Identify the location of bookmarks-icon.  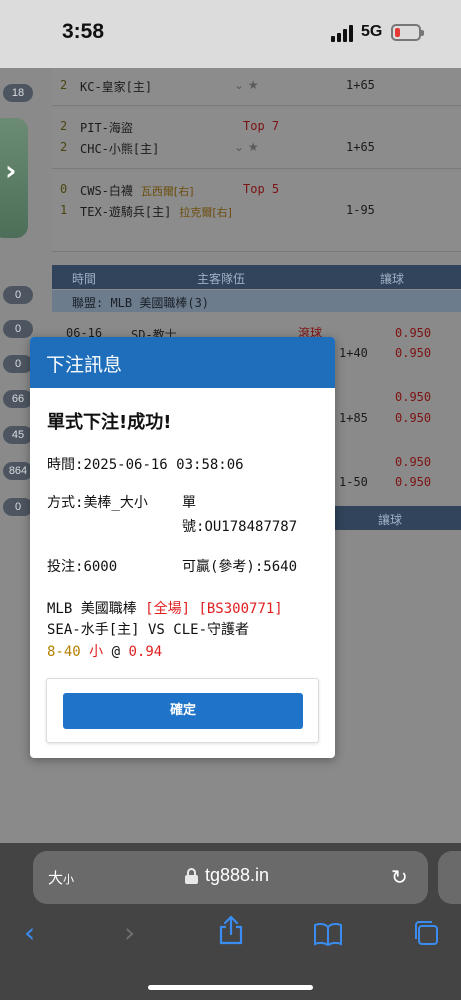
(328, 936).